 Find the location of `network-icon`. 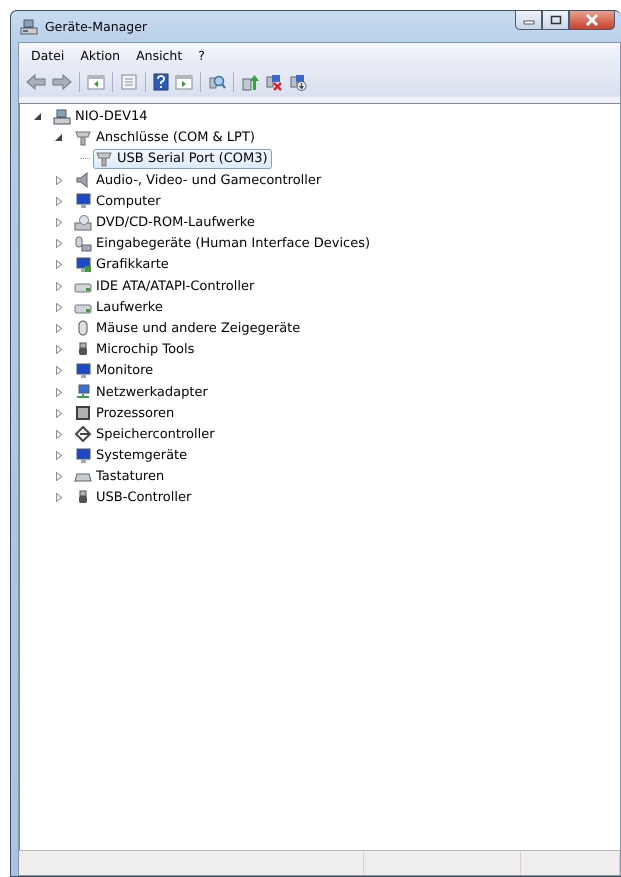

network-icon is located at coordinates (83, 392).